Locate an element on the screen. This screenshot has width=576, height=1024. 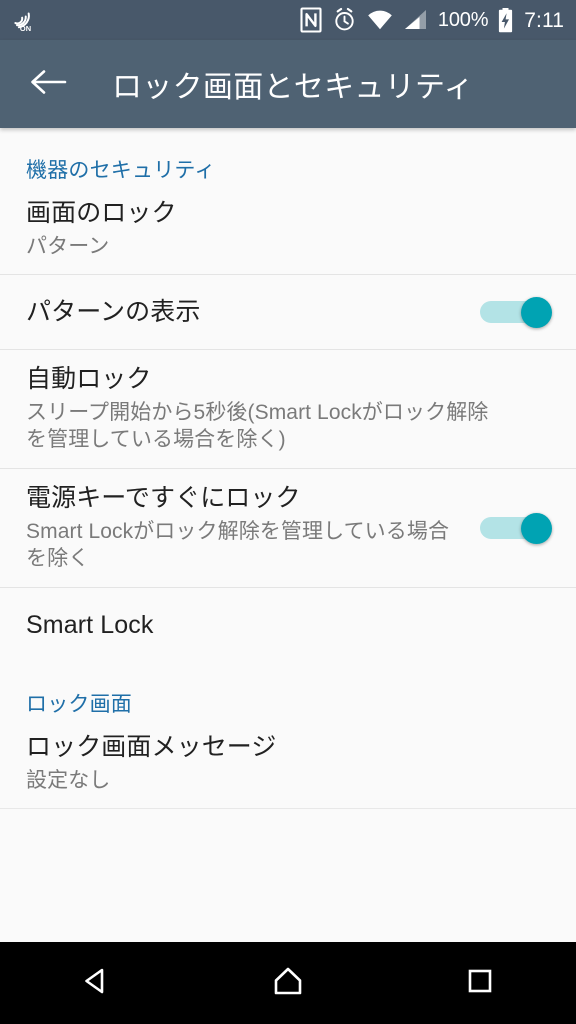
list-item-subtitle: 設定なし is located at coordinates (68, 780).